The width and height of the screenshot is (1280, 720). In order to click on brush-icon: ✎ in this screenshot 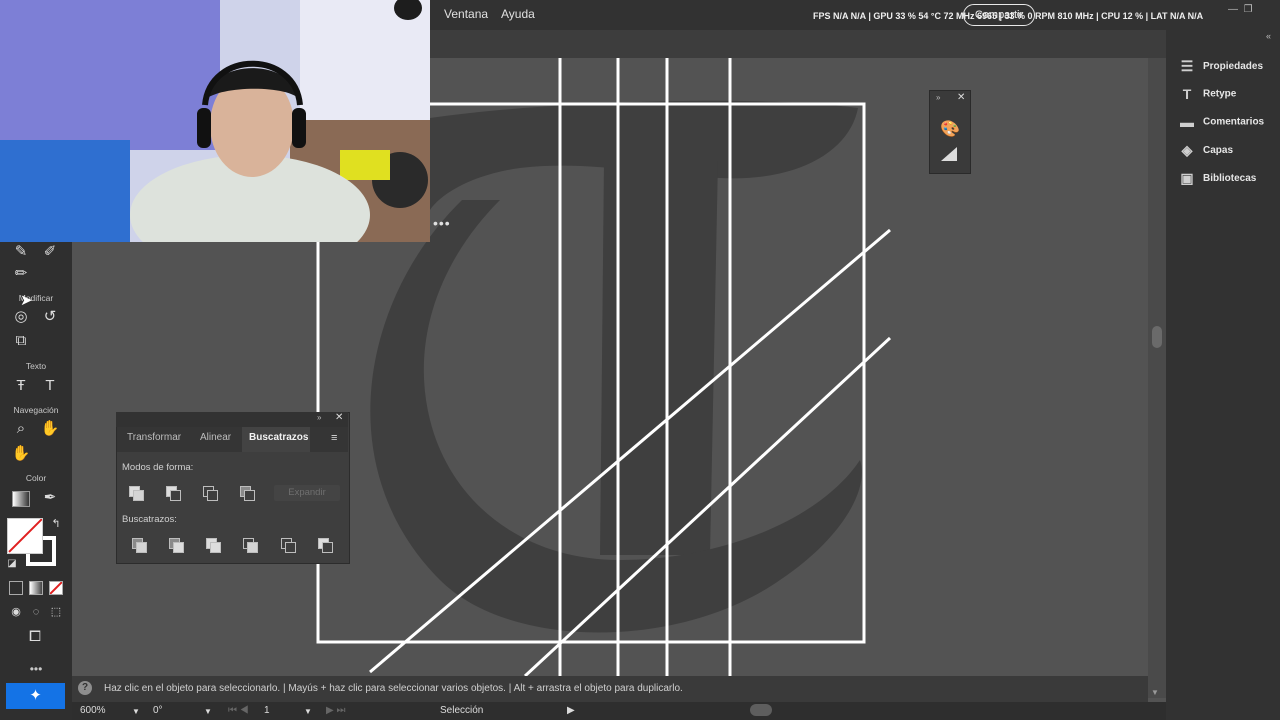, I will do `click(21, 252)`.